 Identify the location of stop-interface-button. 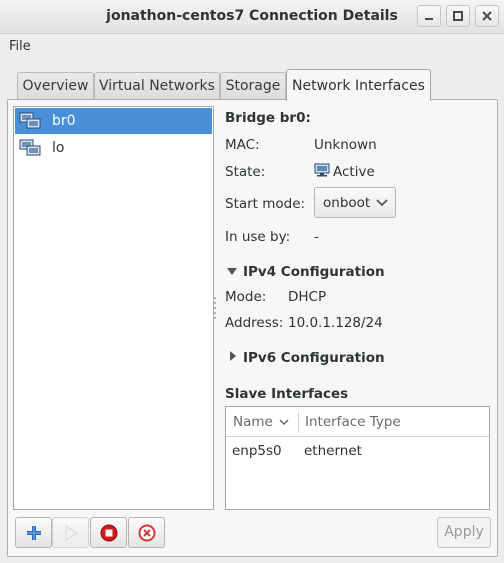
(108, 532).